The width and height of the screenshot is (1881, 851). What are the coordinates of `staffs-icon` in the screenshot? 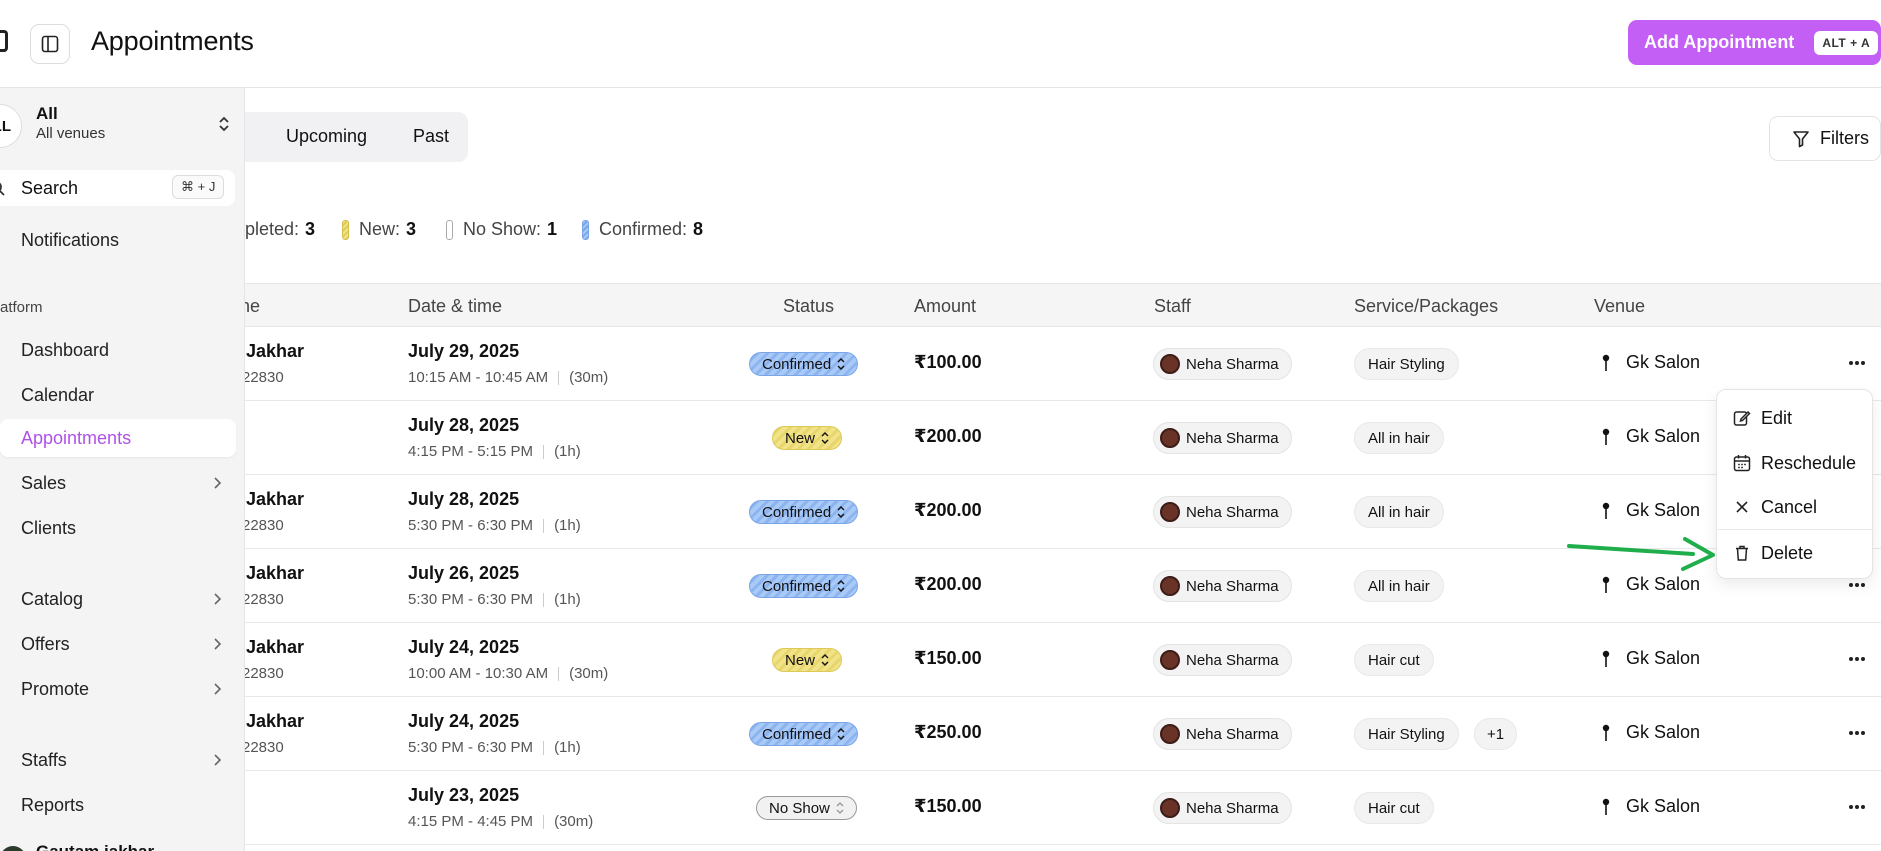 It's located at (3, 760).